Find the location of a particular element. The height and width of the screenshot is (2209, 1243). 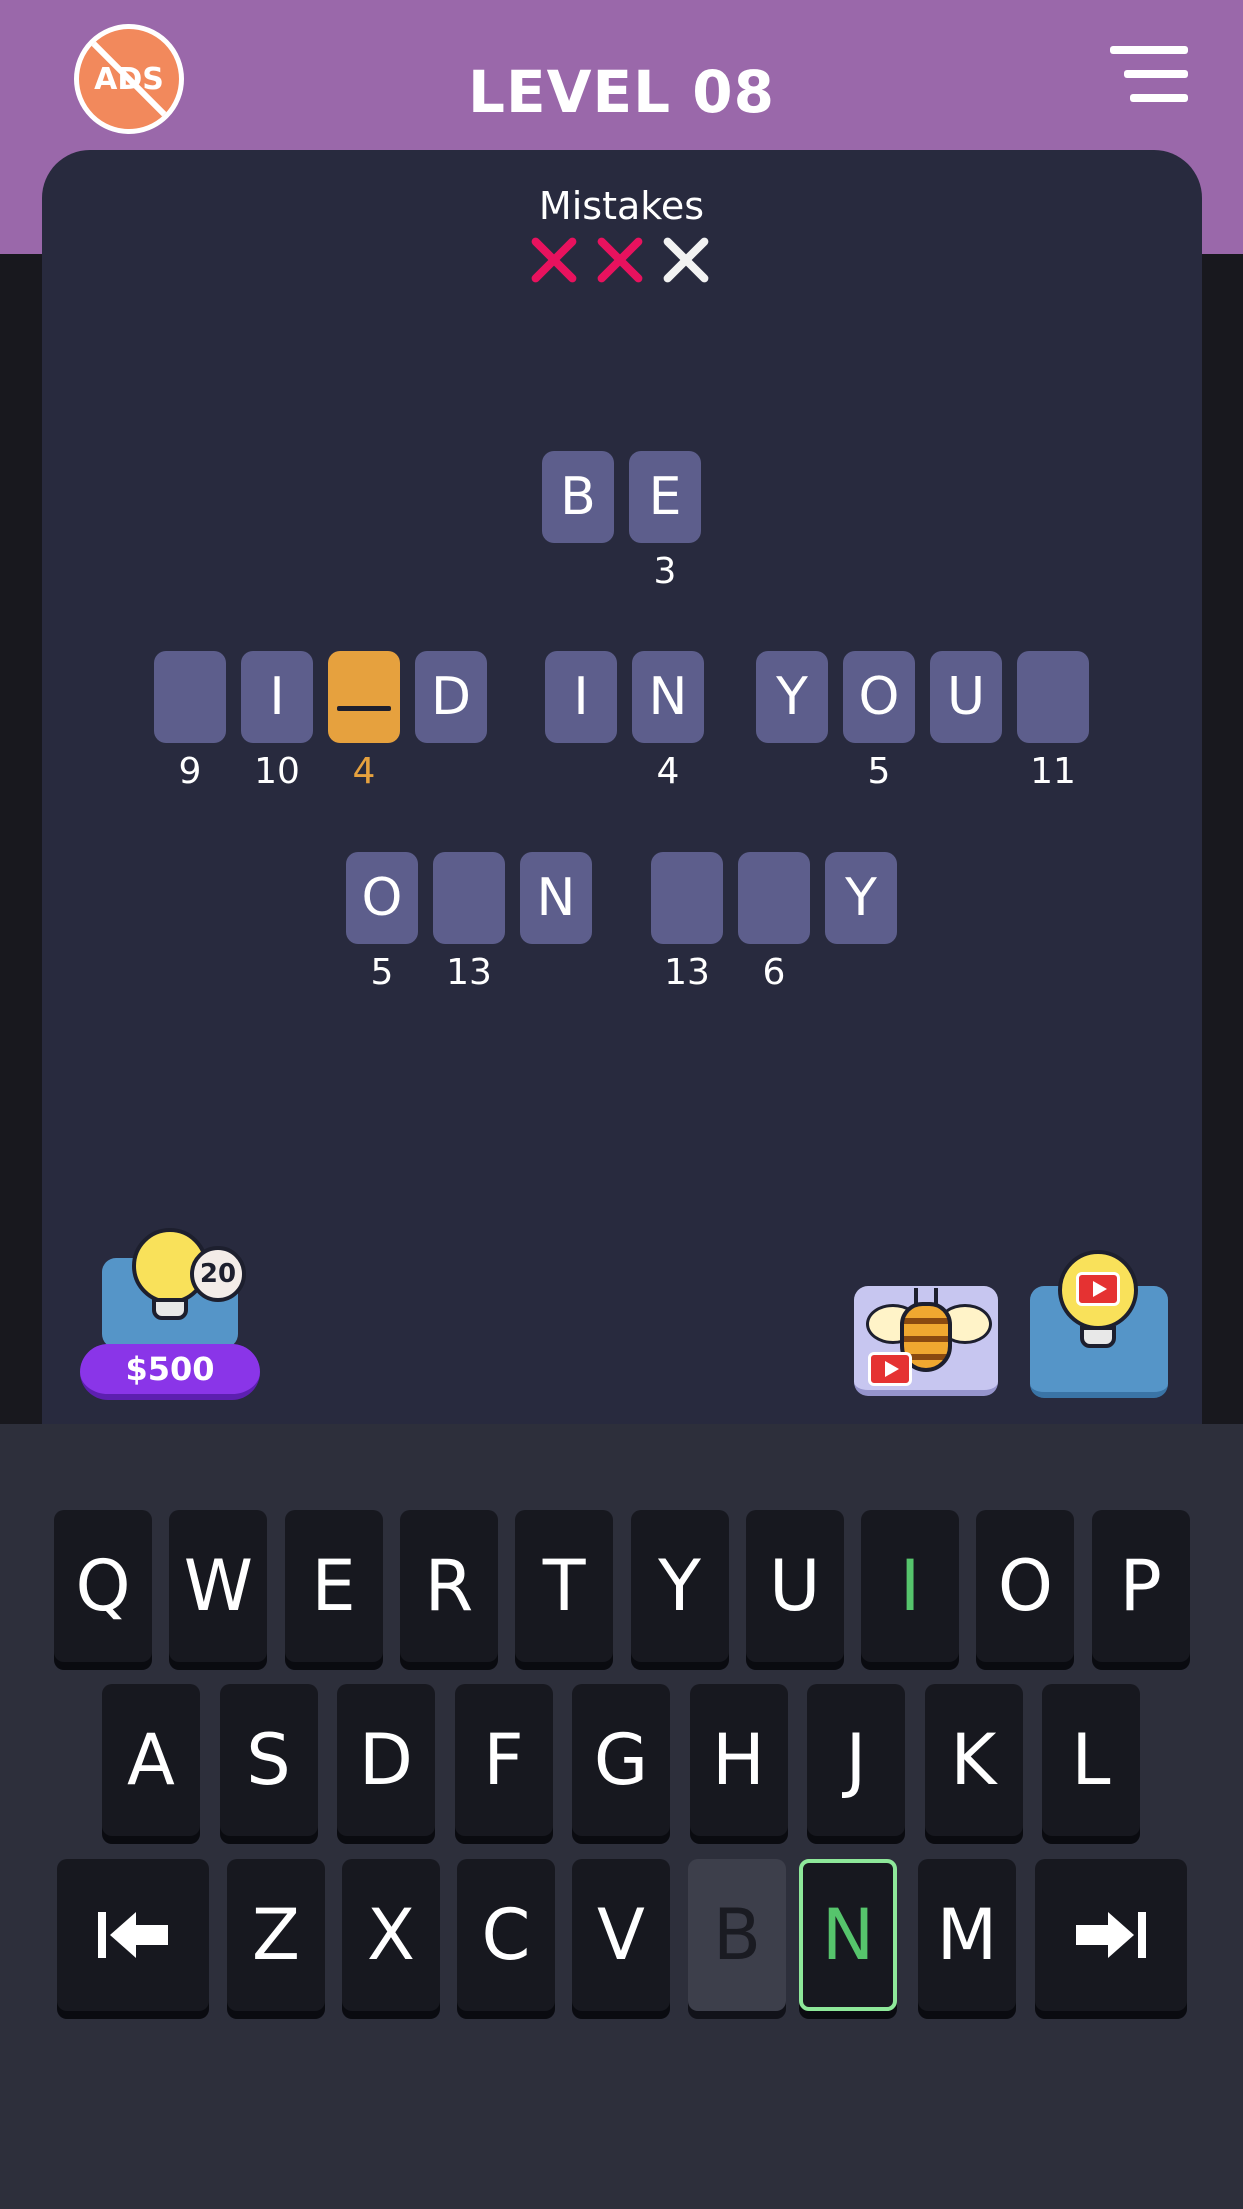

key-e: E is located at coordinates (333, 1586).